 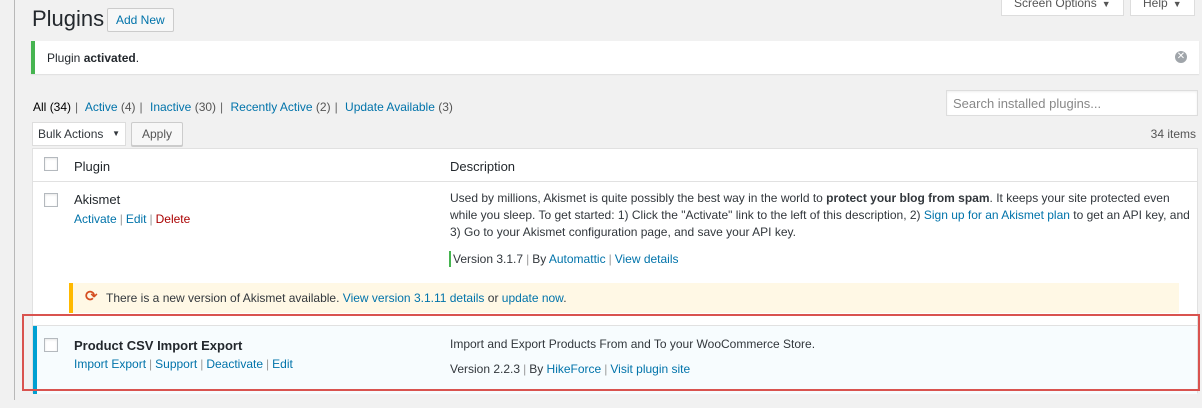 I want to click on row-actions: Import Export | Support | Deactivate | Edit, so click(x=183, y=364).